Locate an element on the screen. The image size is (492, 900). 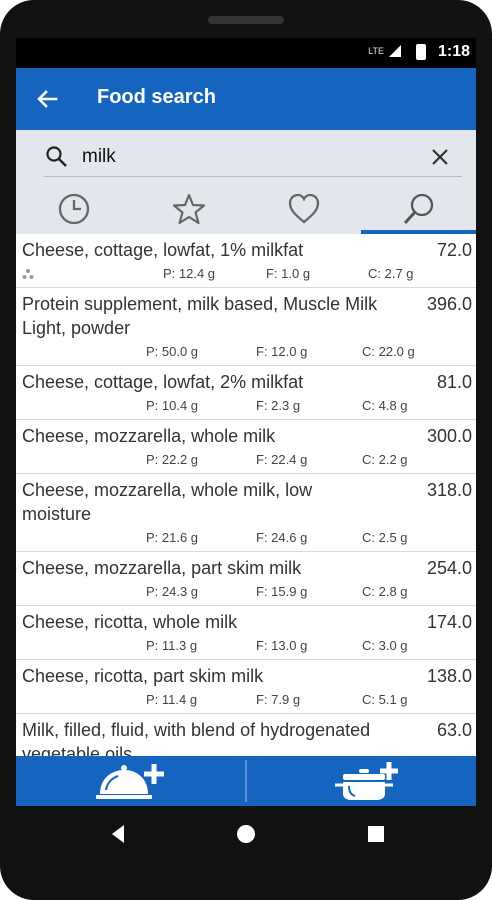
food-calories: 396.0 is located at coordinates (449, 304).